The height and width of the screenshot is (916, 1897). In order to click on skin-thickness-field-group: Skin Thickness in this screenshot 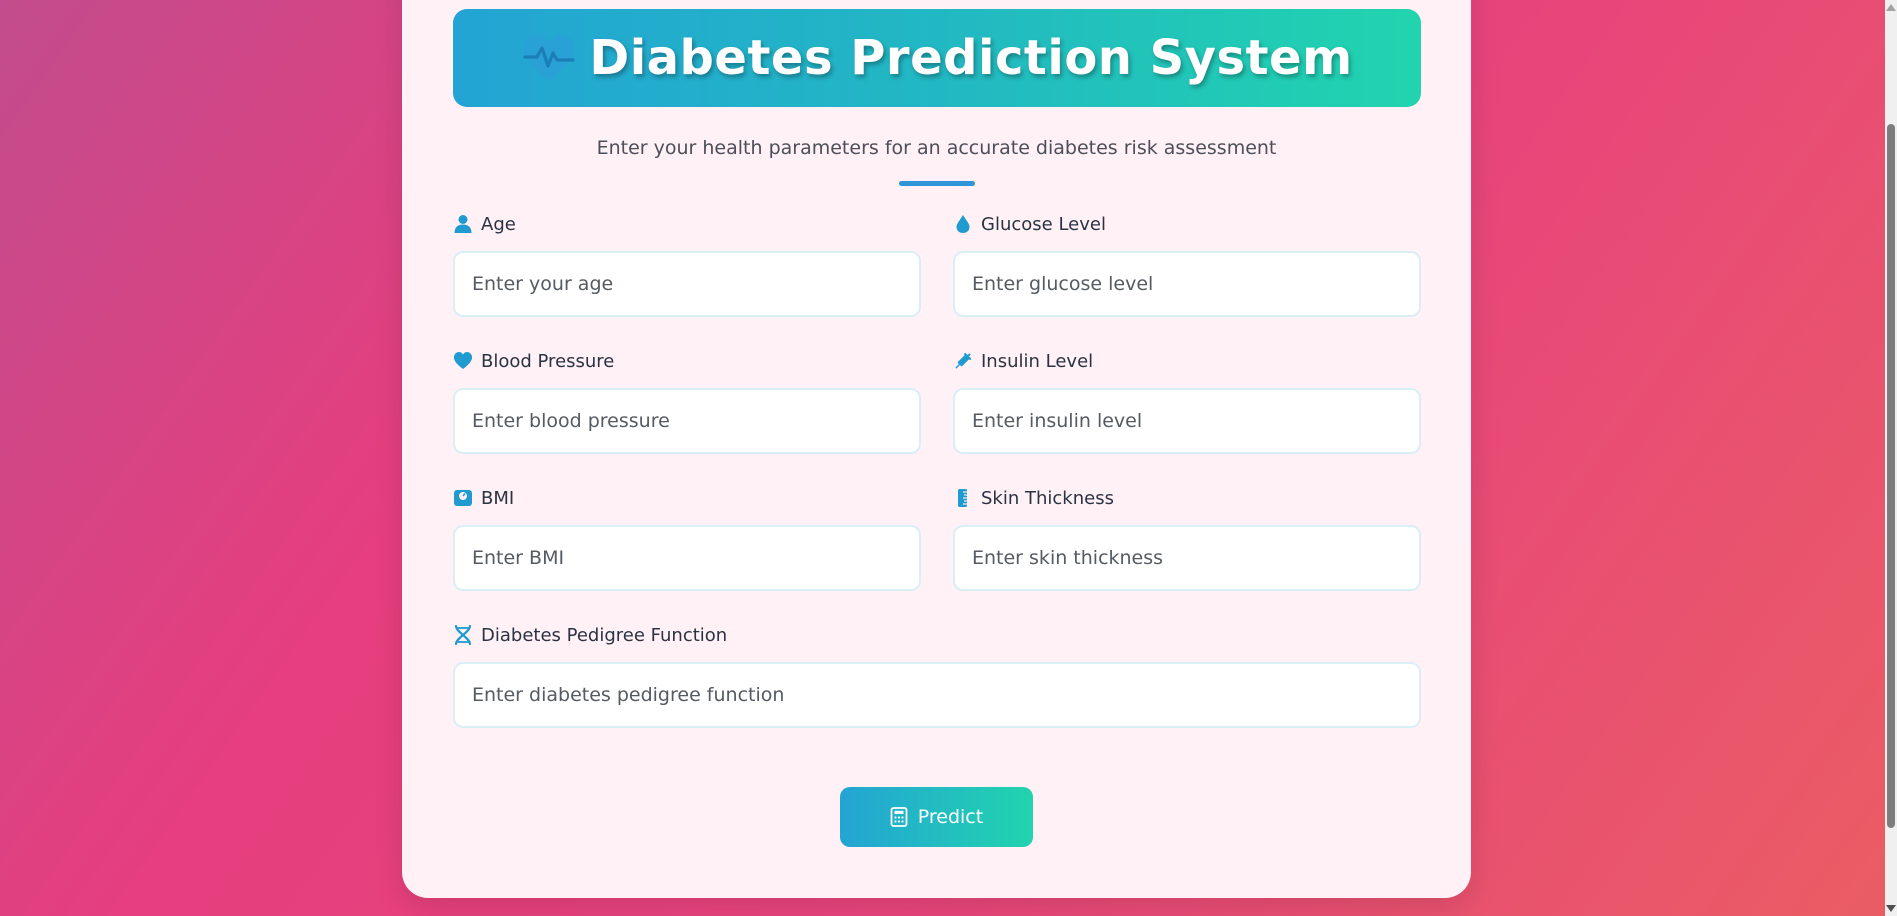, I will do `click(1187, 538)`.